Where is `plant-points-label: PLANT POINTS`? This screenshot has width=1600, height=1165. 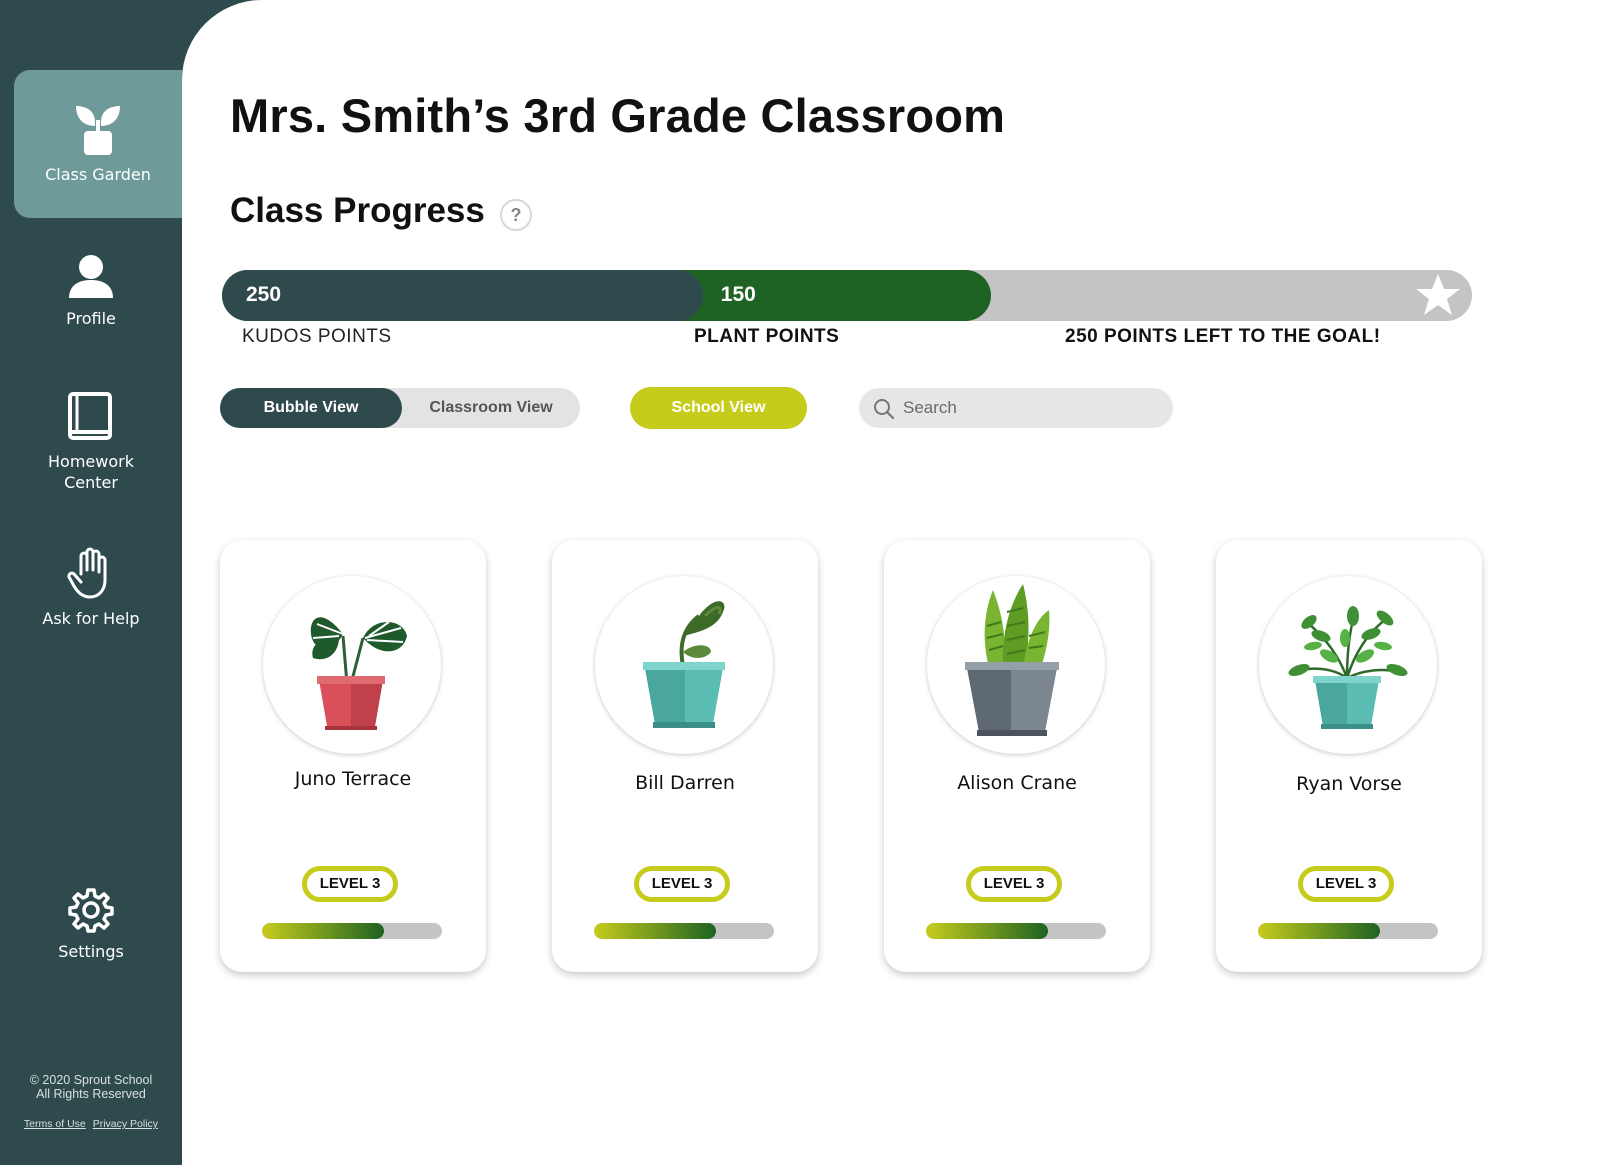
plant-points-label: PLANT POINTS is located at coordinates (767, 336).